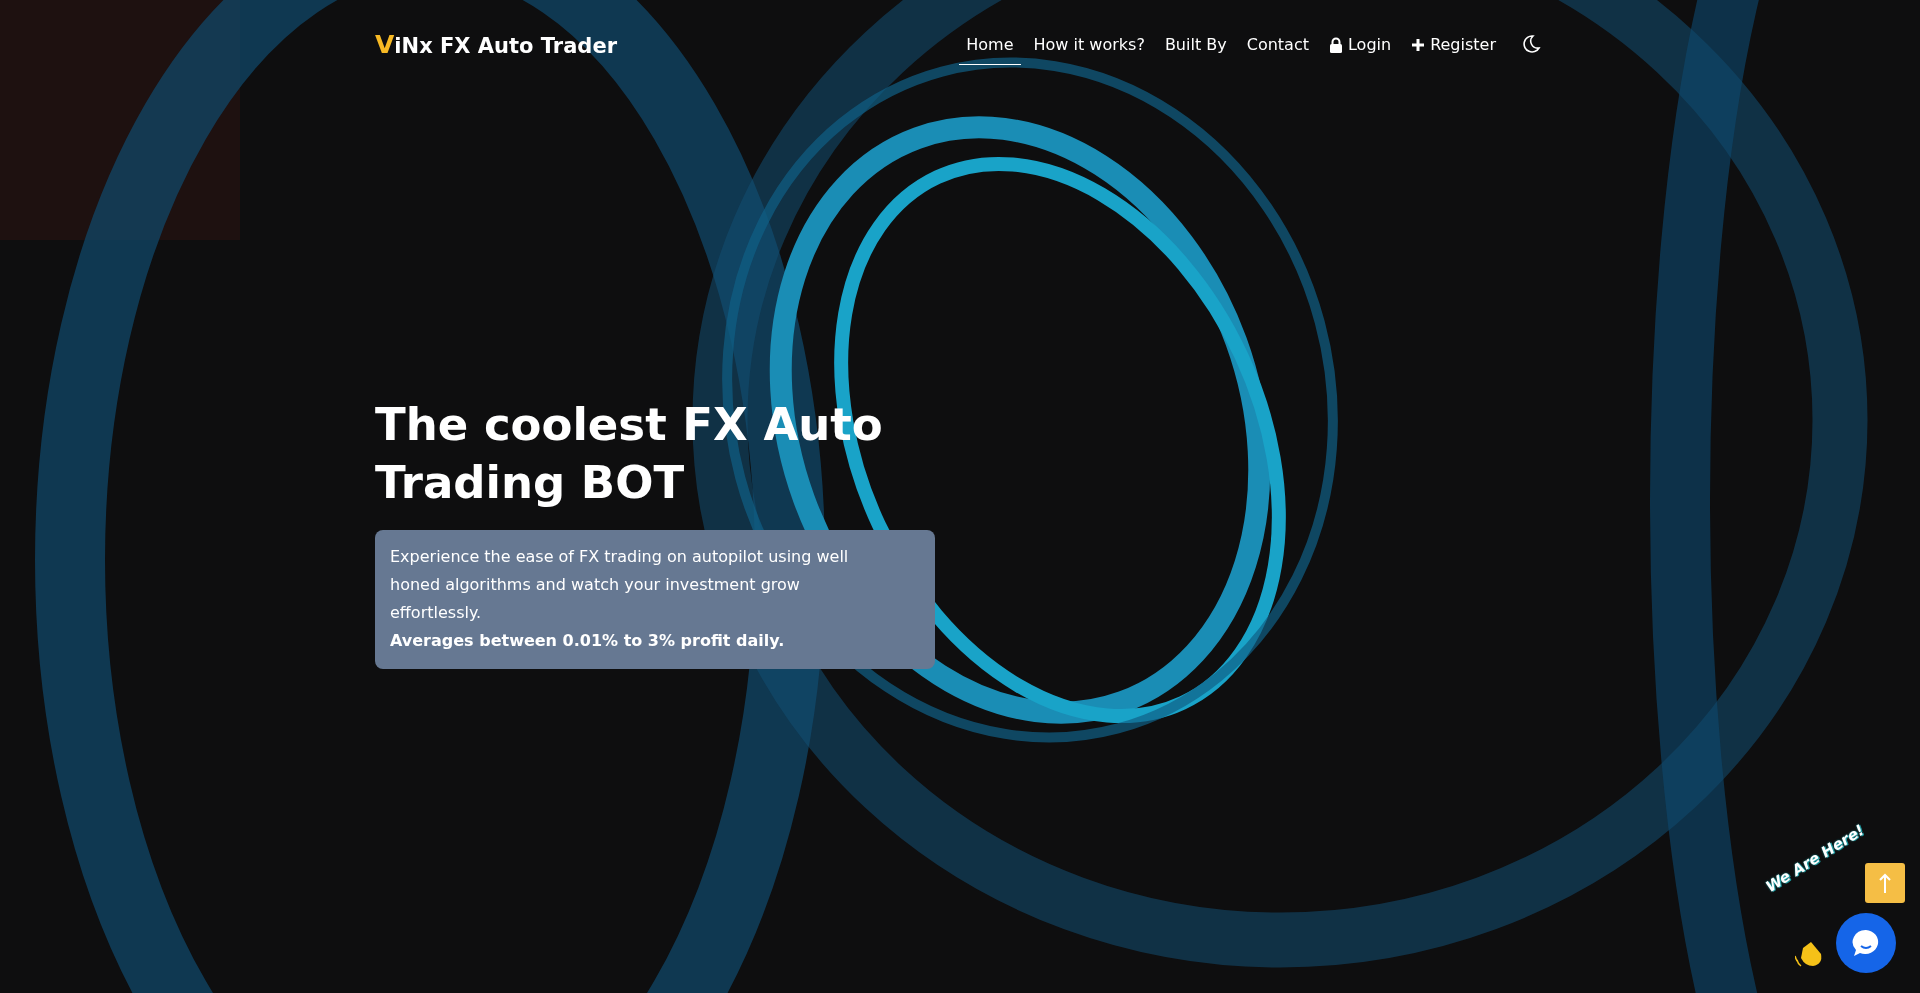  Describe the element at coordinates (1277, 47) in the screenshot. I see `nav-link: Contact` at that location.